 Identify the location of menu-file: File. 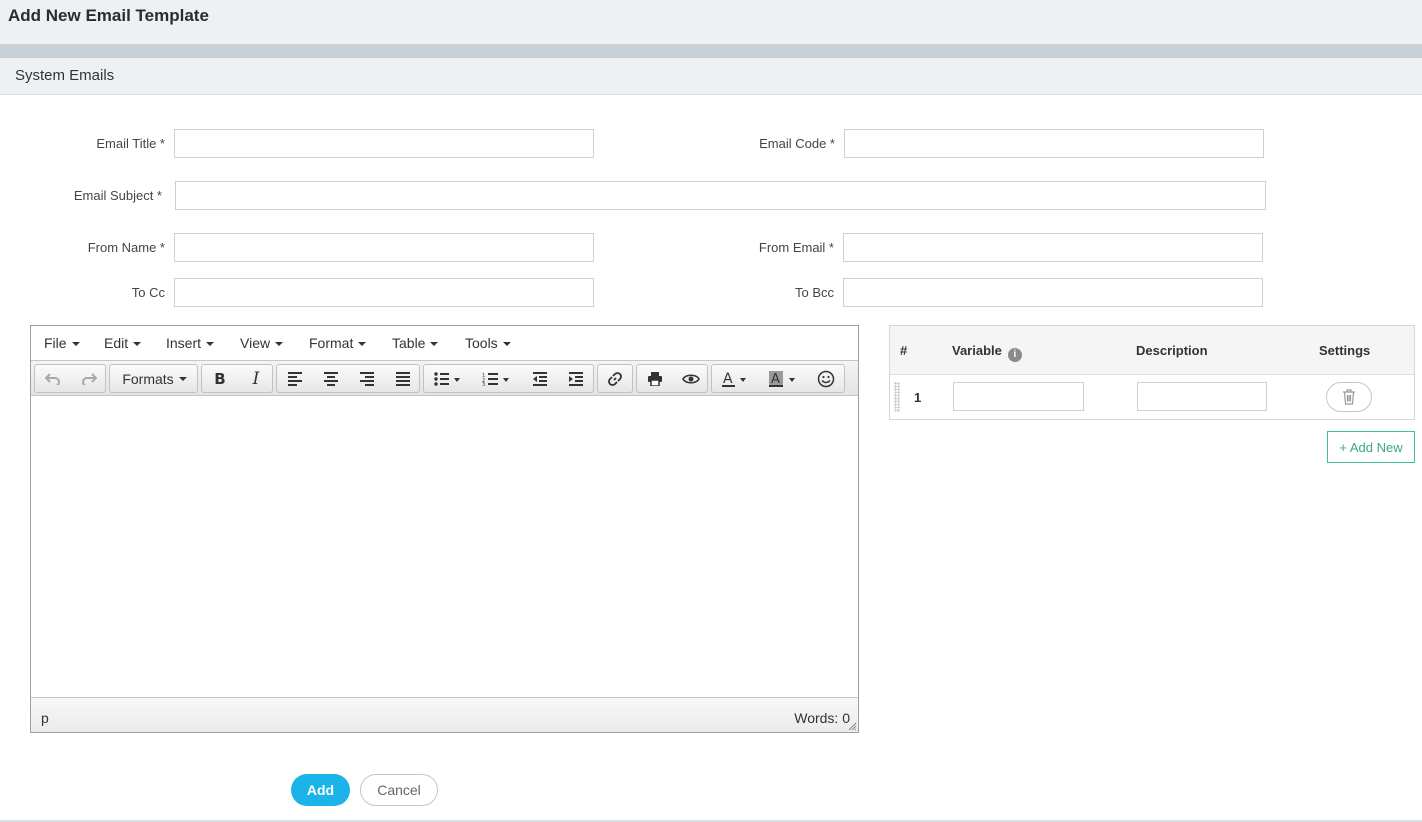
(62, 343).